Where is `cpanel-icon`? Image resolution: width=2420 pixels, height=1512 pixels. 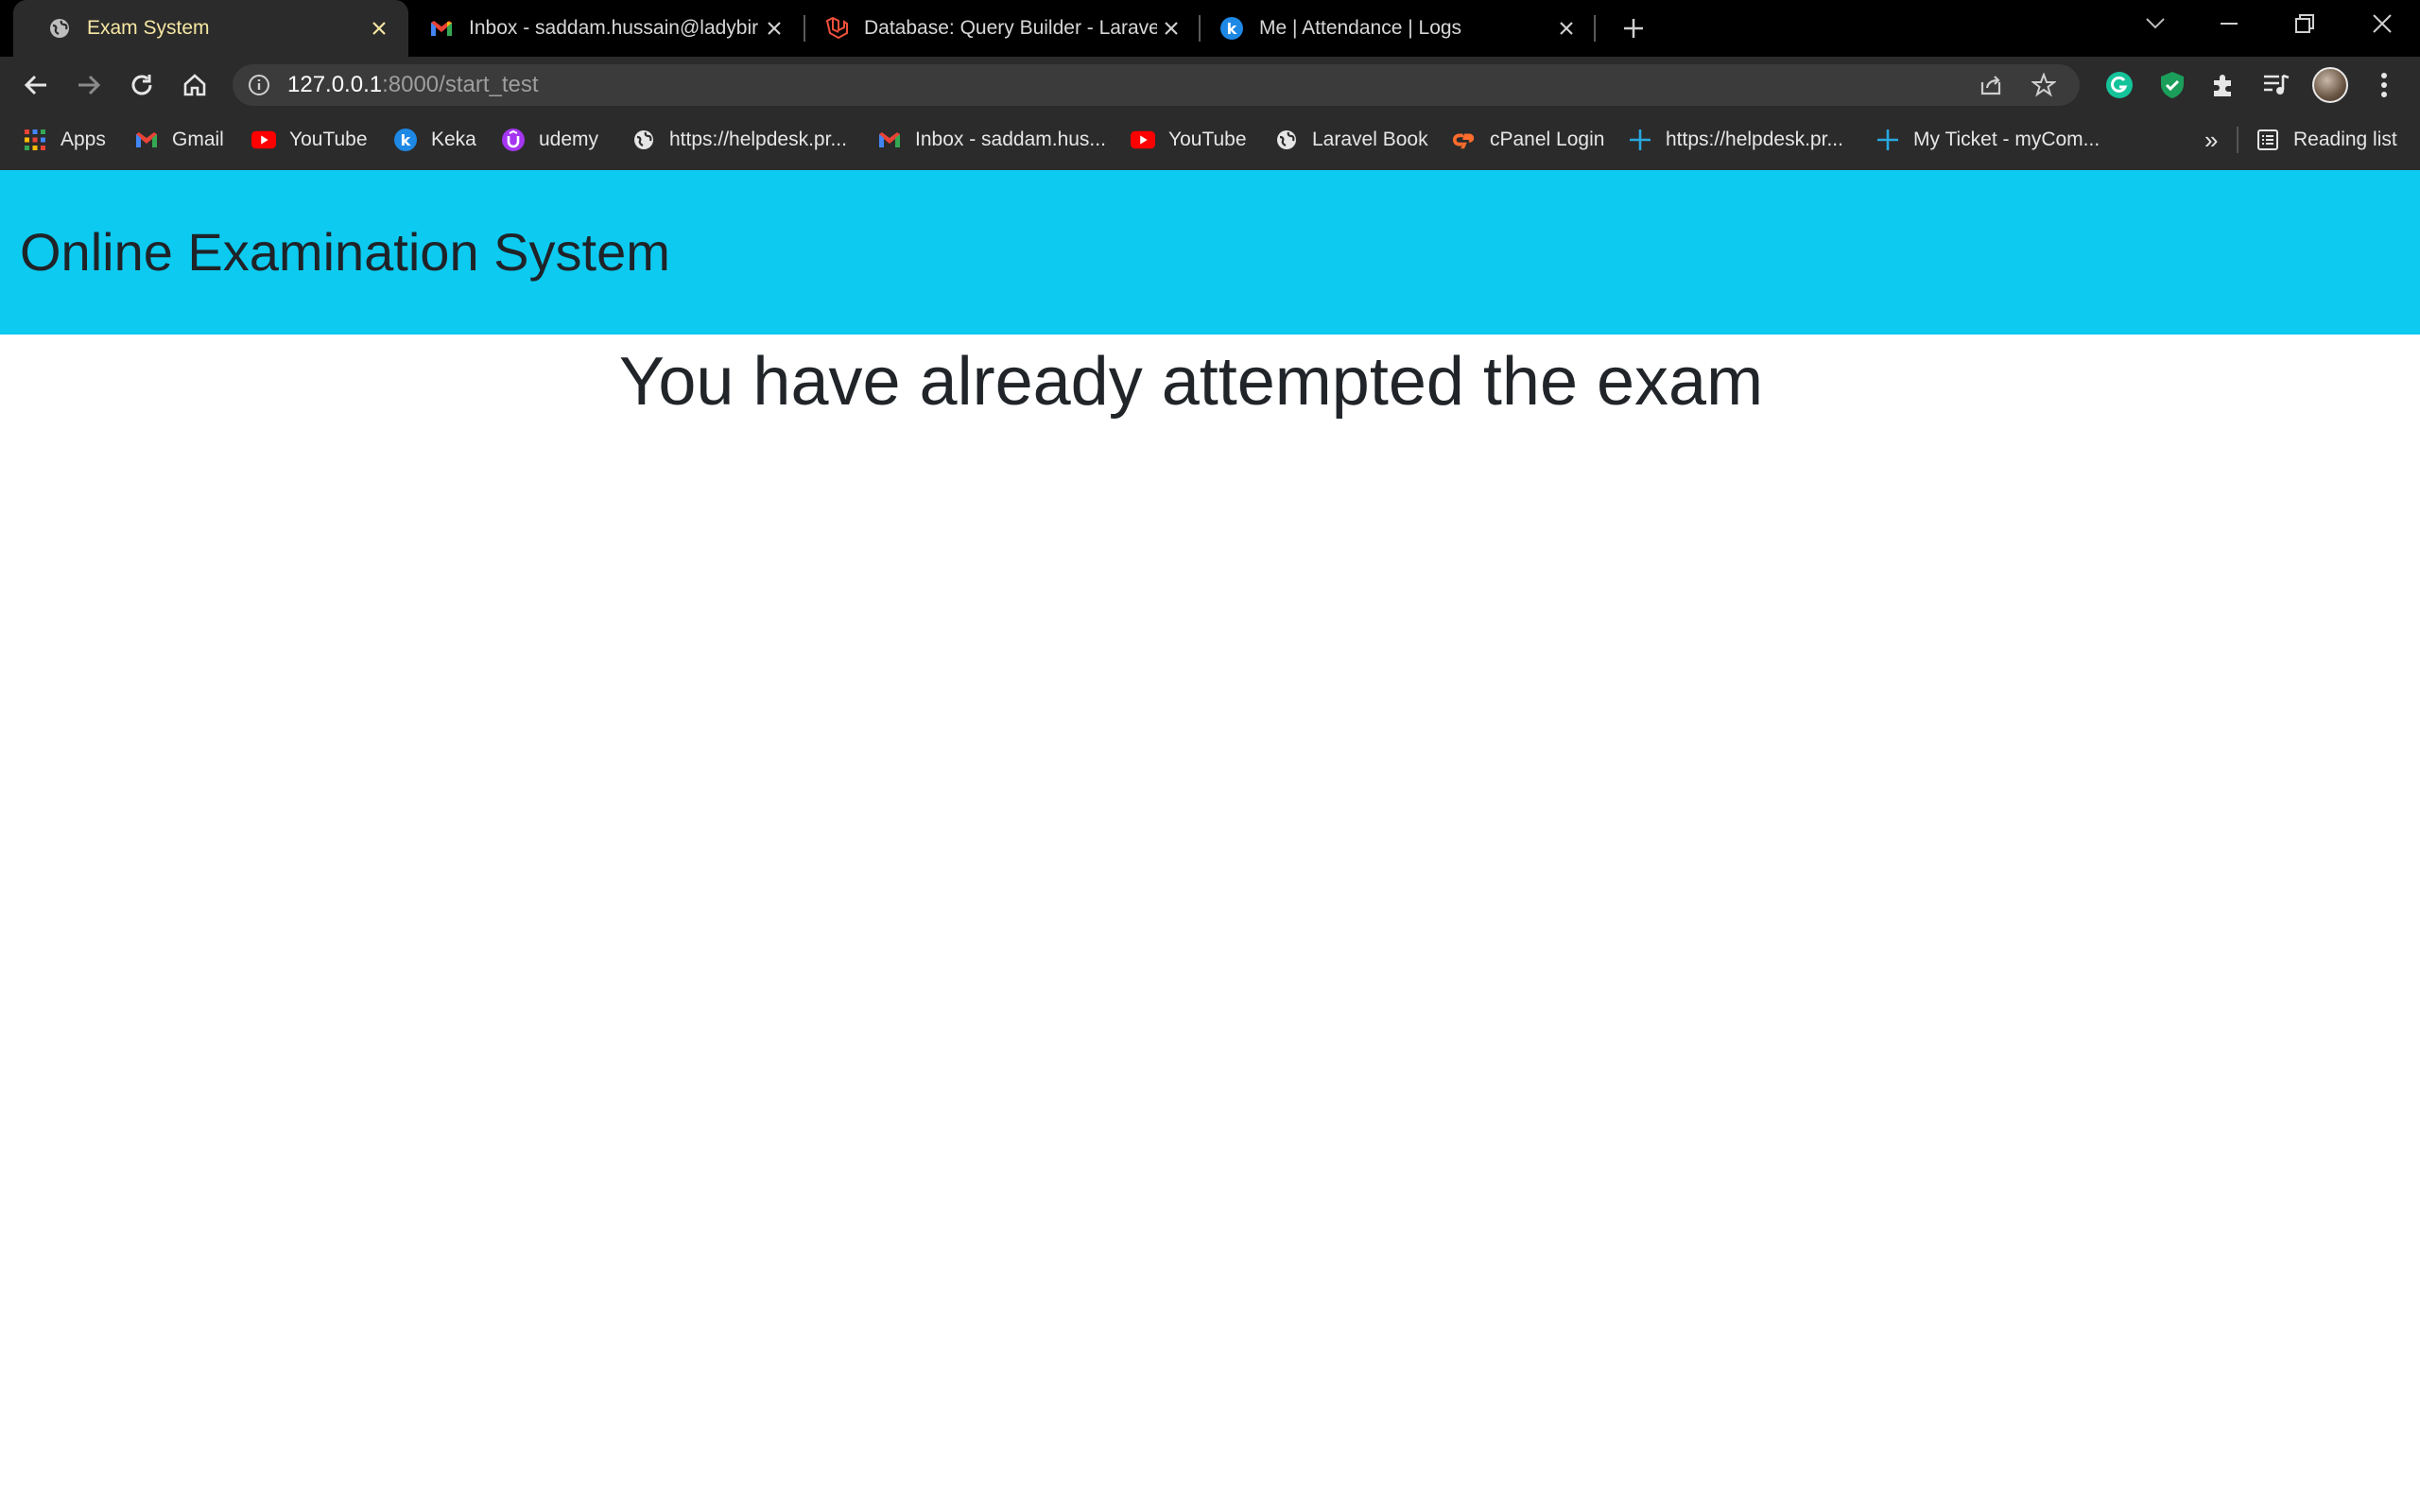 cpanel-icon is located at coordinates (1464, 140).